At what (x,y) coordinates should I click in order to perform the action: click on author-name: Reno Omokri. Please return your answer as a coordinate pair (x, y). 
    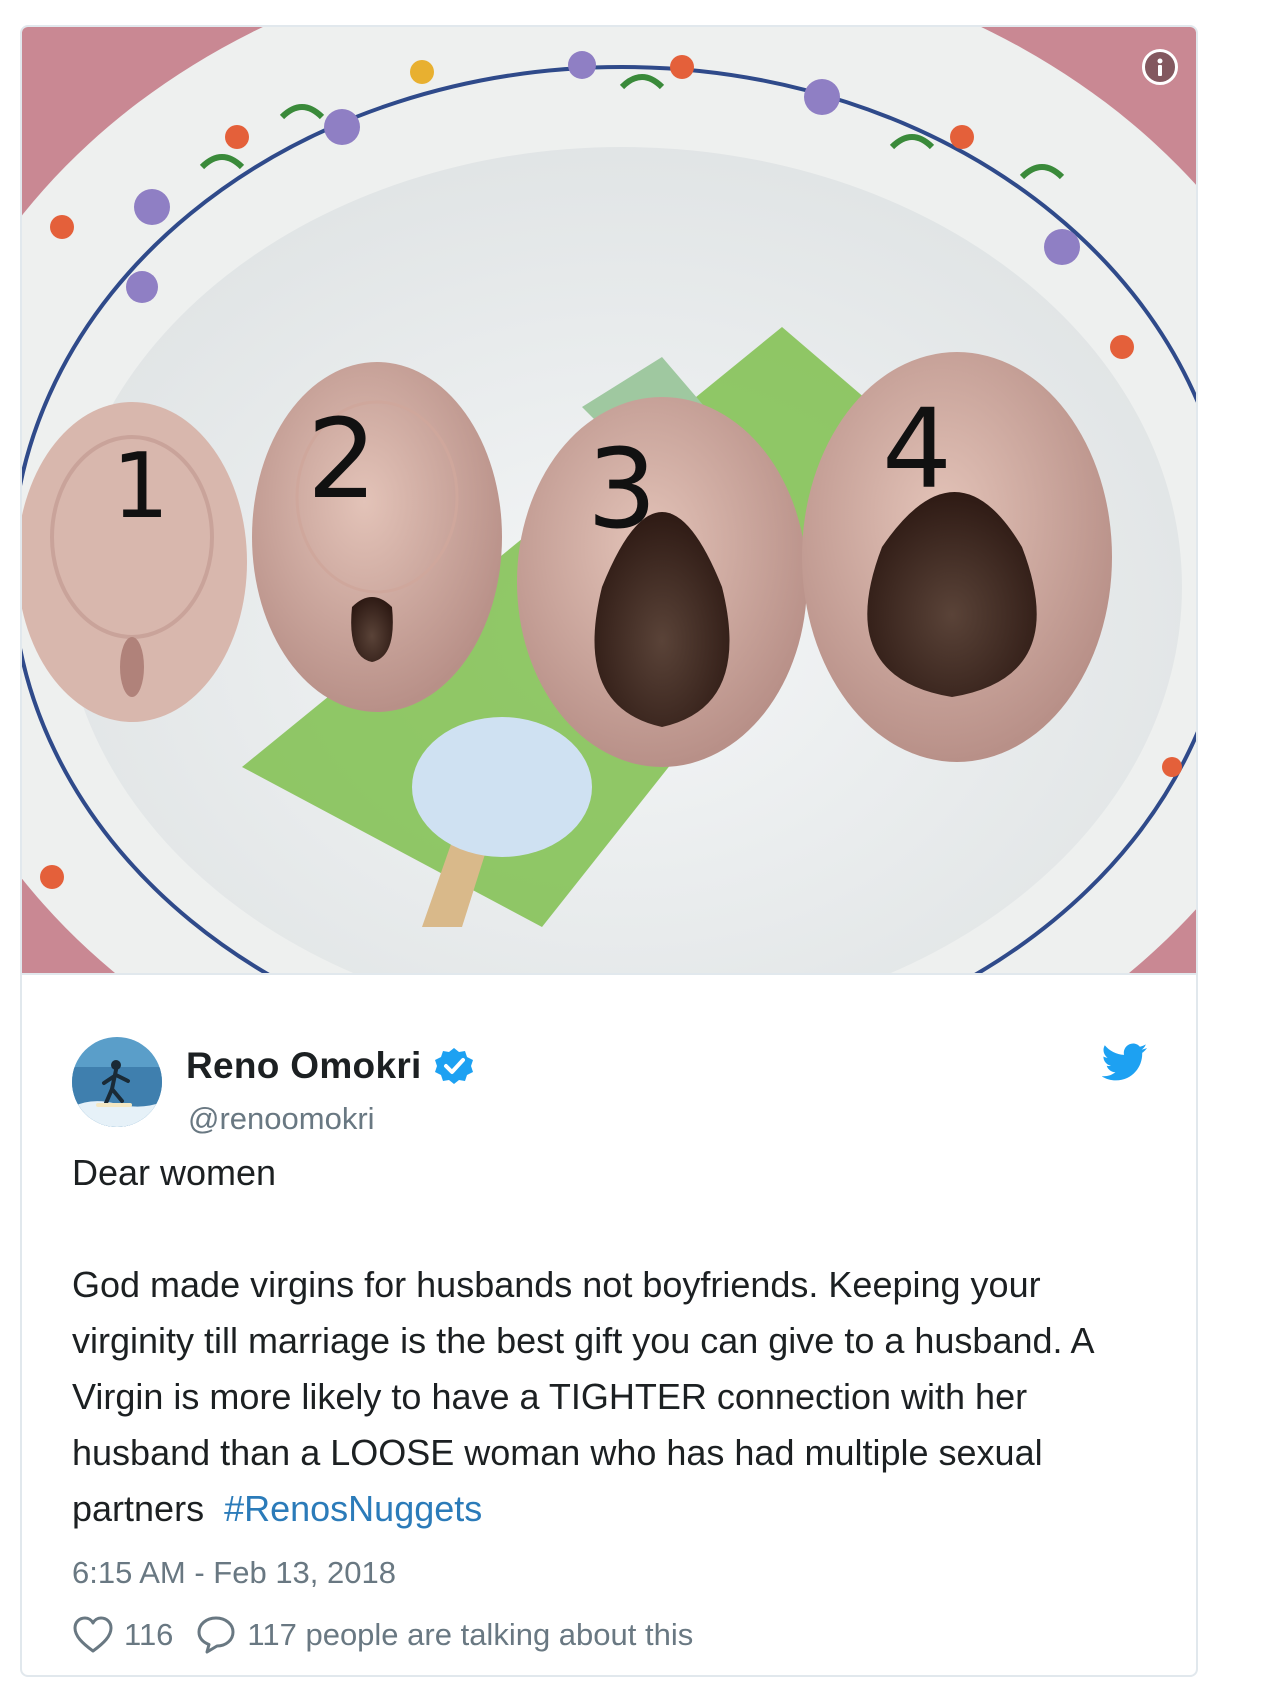
    Looking at the image, I should click on (304, 1066).